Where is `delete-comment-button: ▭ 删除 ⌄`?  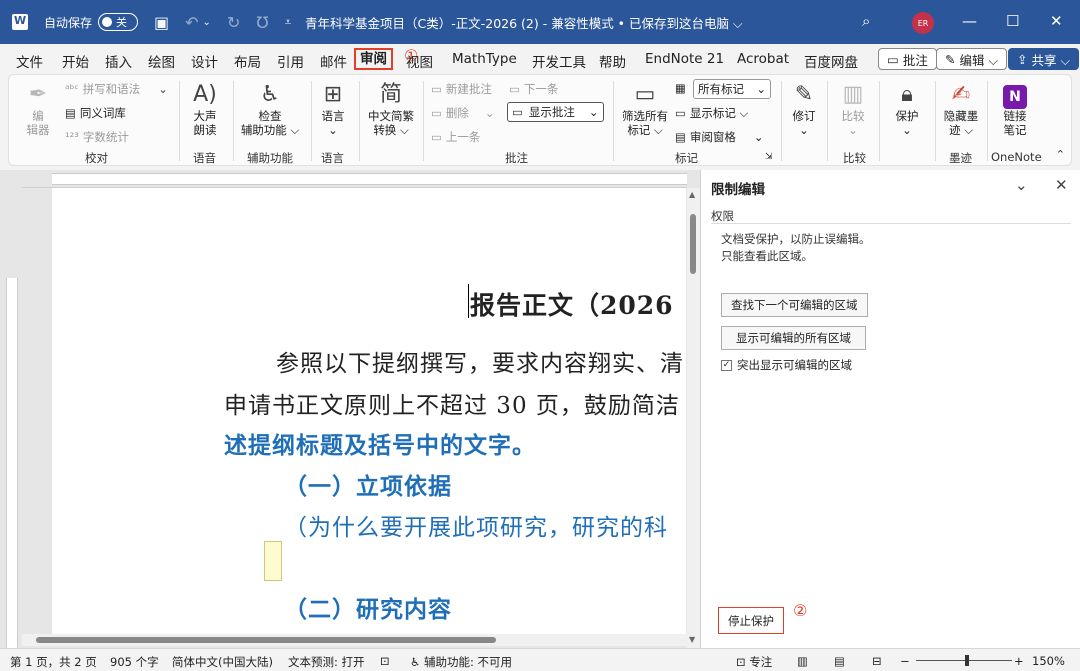 delete-comment-button: ▭ 删除 ⌄ is located at coordinates (463, 113).